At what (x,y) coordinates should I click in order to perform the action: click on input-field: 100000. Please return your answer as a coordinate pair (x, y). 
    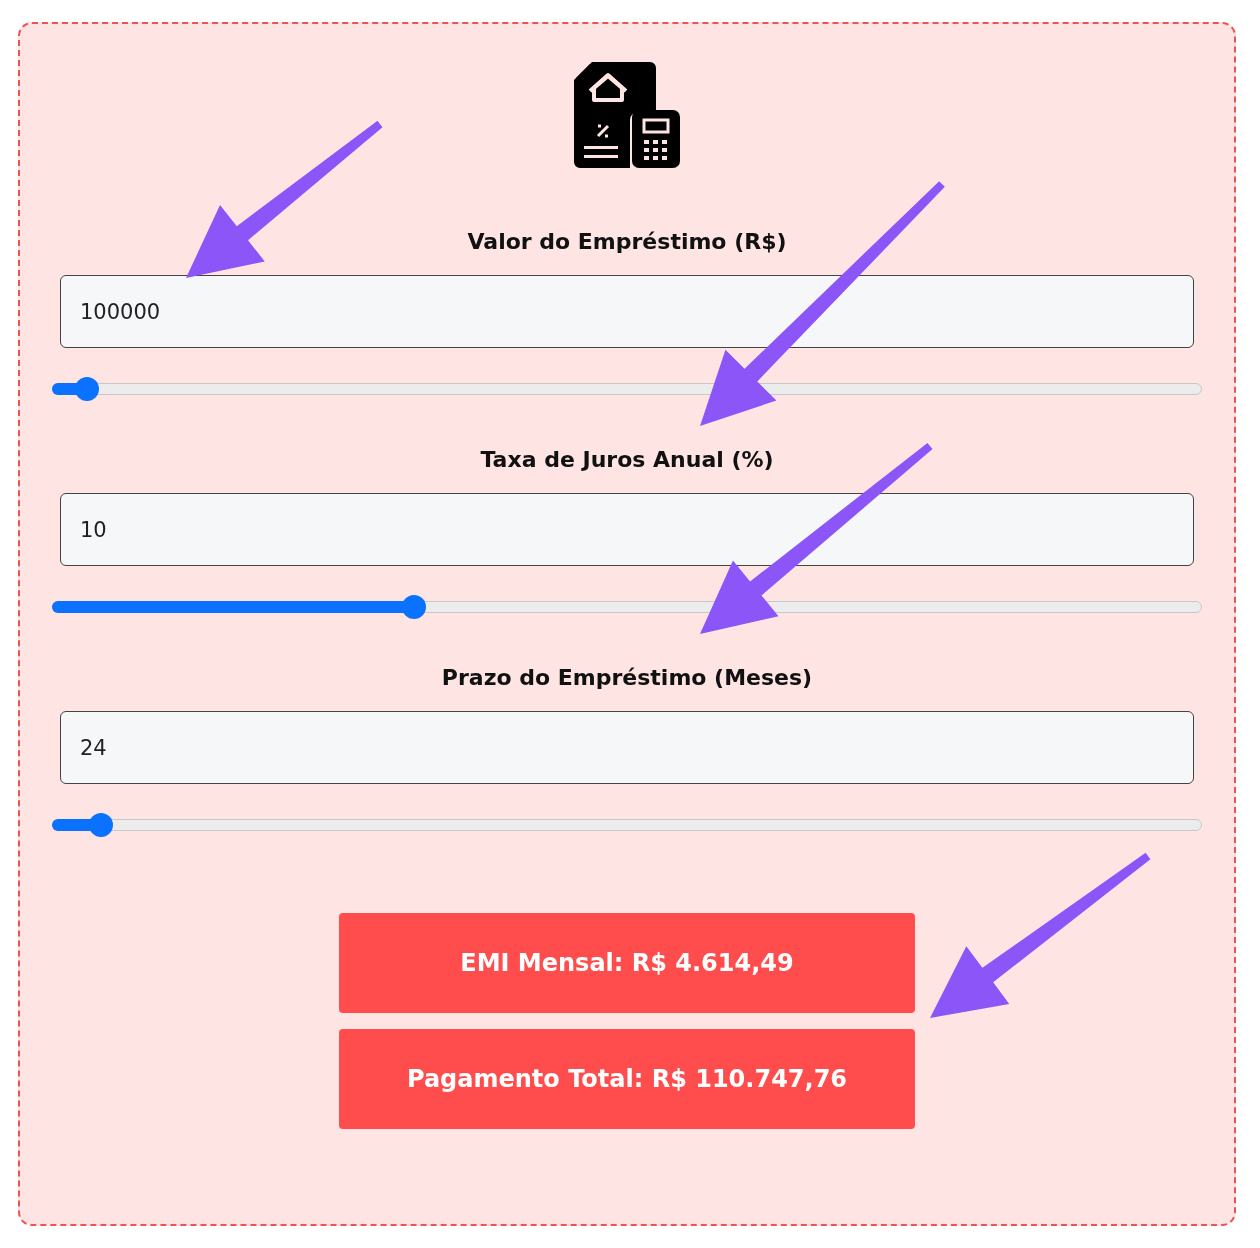
    Looking at the image, I should click on (627, 311).